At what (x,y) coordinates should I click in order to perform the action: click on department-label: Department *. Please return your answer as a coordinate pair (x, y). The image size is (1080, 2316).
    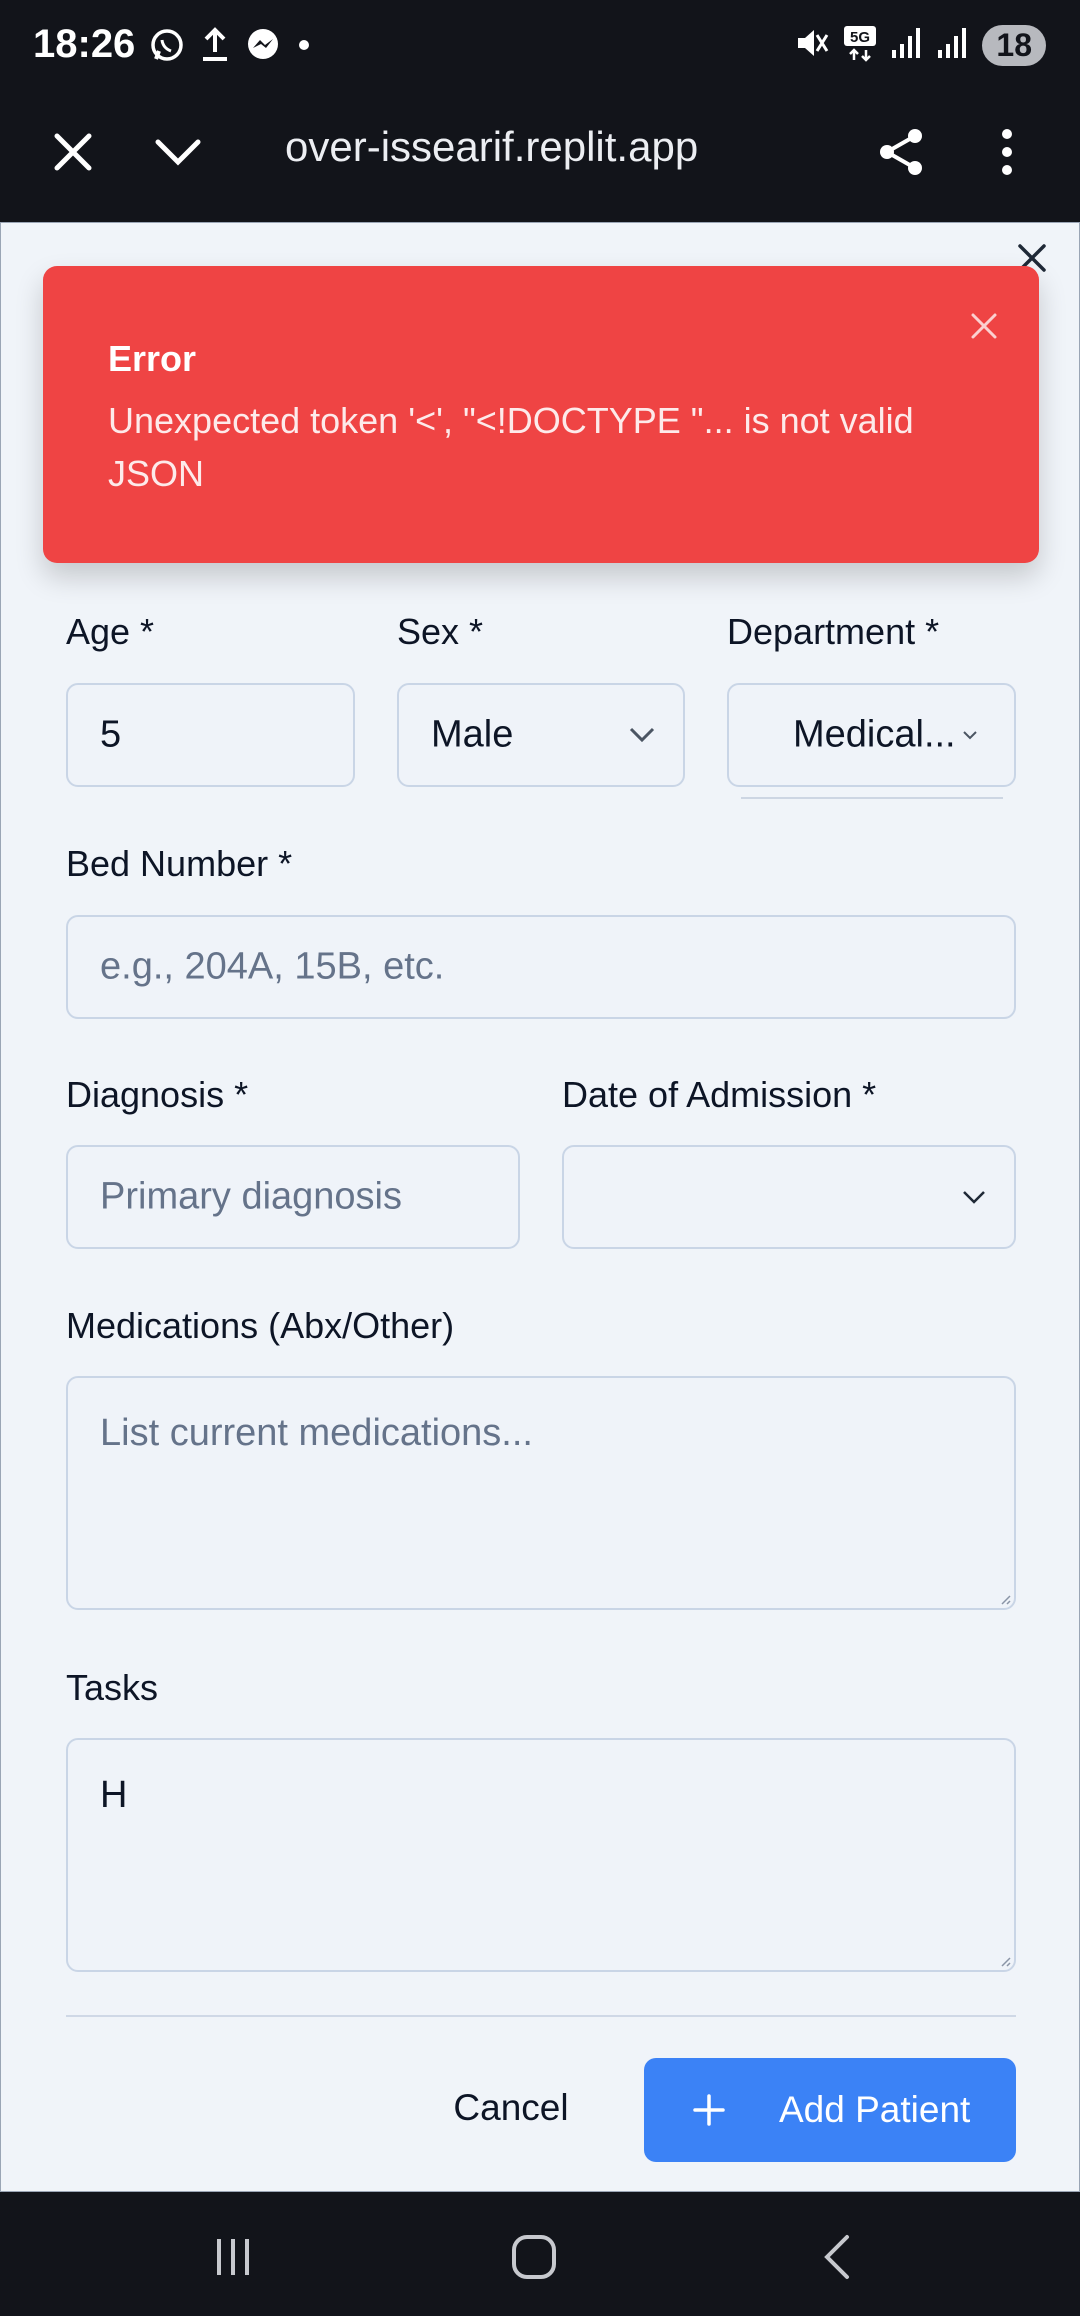
    Looking at the image, I should click on (833, 631).